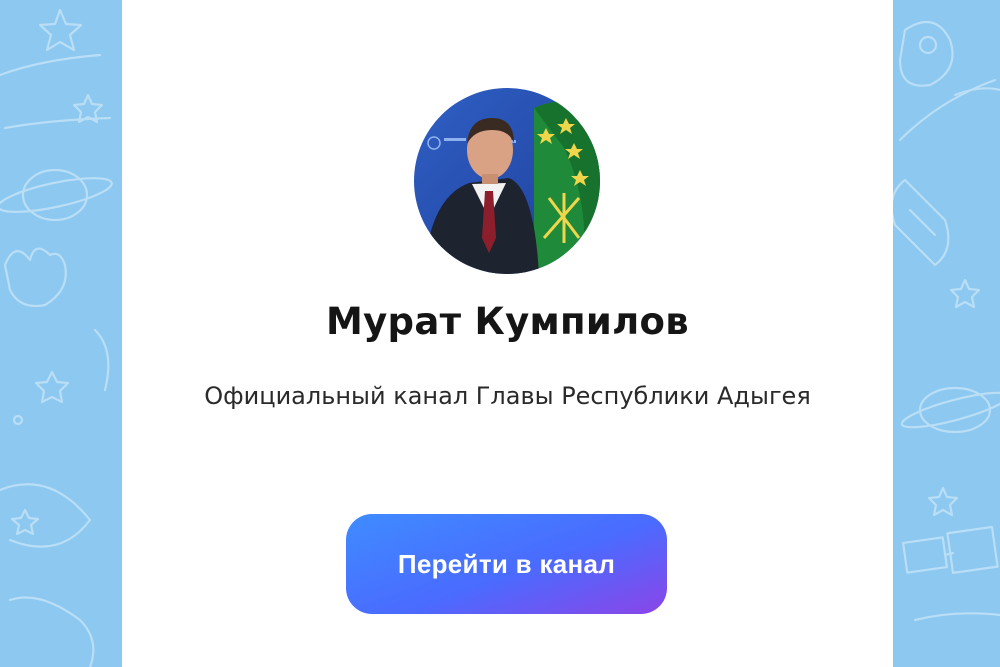 This screenshot has width=1000, height=667. I want to click on open-channel-button-label: Перейти в канал, so click(506, 563).